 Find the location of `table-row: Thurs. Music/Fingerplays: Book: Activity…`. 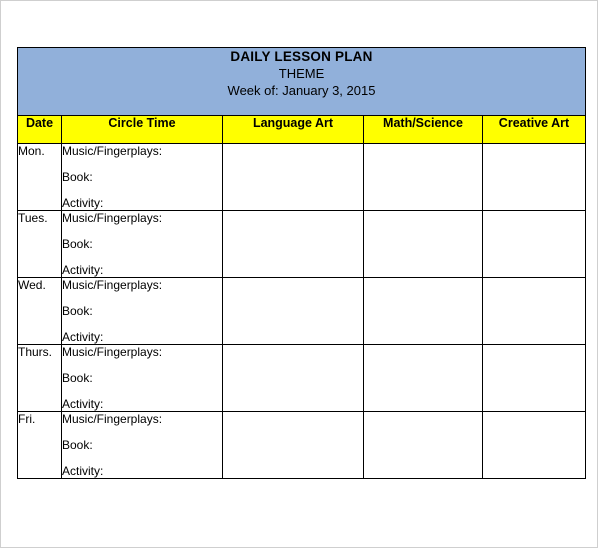

table-row: Thurs. Music/Fingerplays: Book: Activity… is located at coordinates (302, 378).